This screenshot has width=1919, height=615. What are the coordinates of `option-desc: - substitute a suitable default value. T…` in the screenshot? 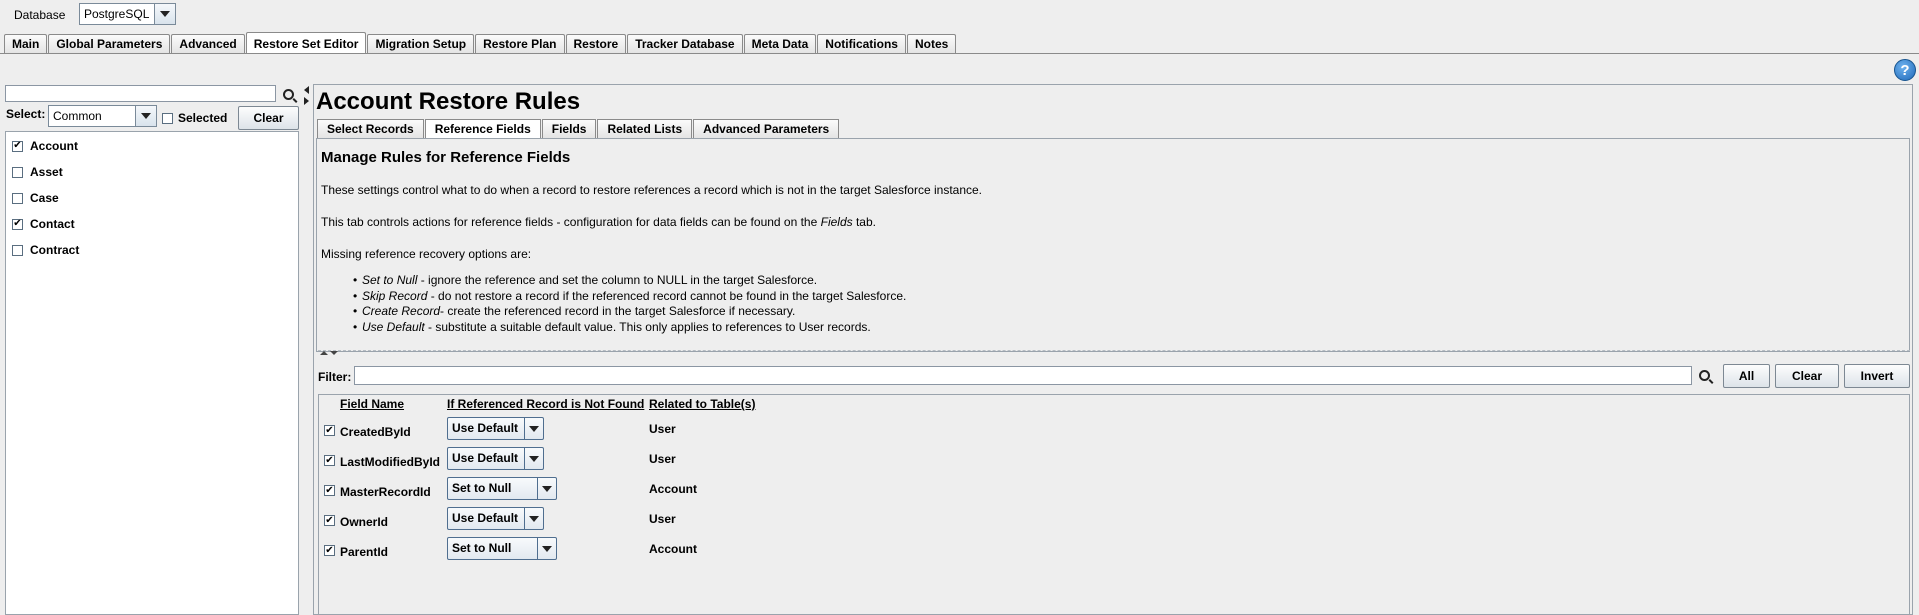 It's located at (647, 326).